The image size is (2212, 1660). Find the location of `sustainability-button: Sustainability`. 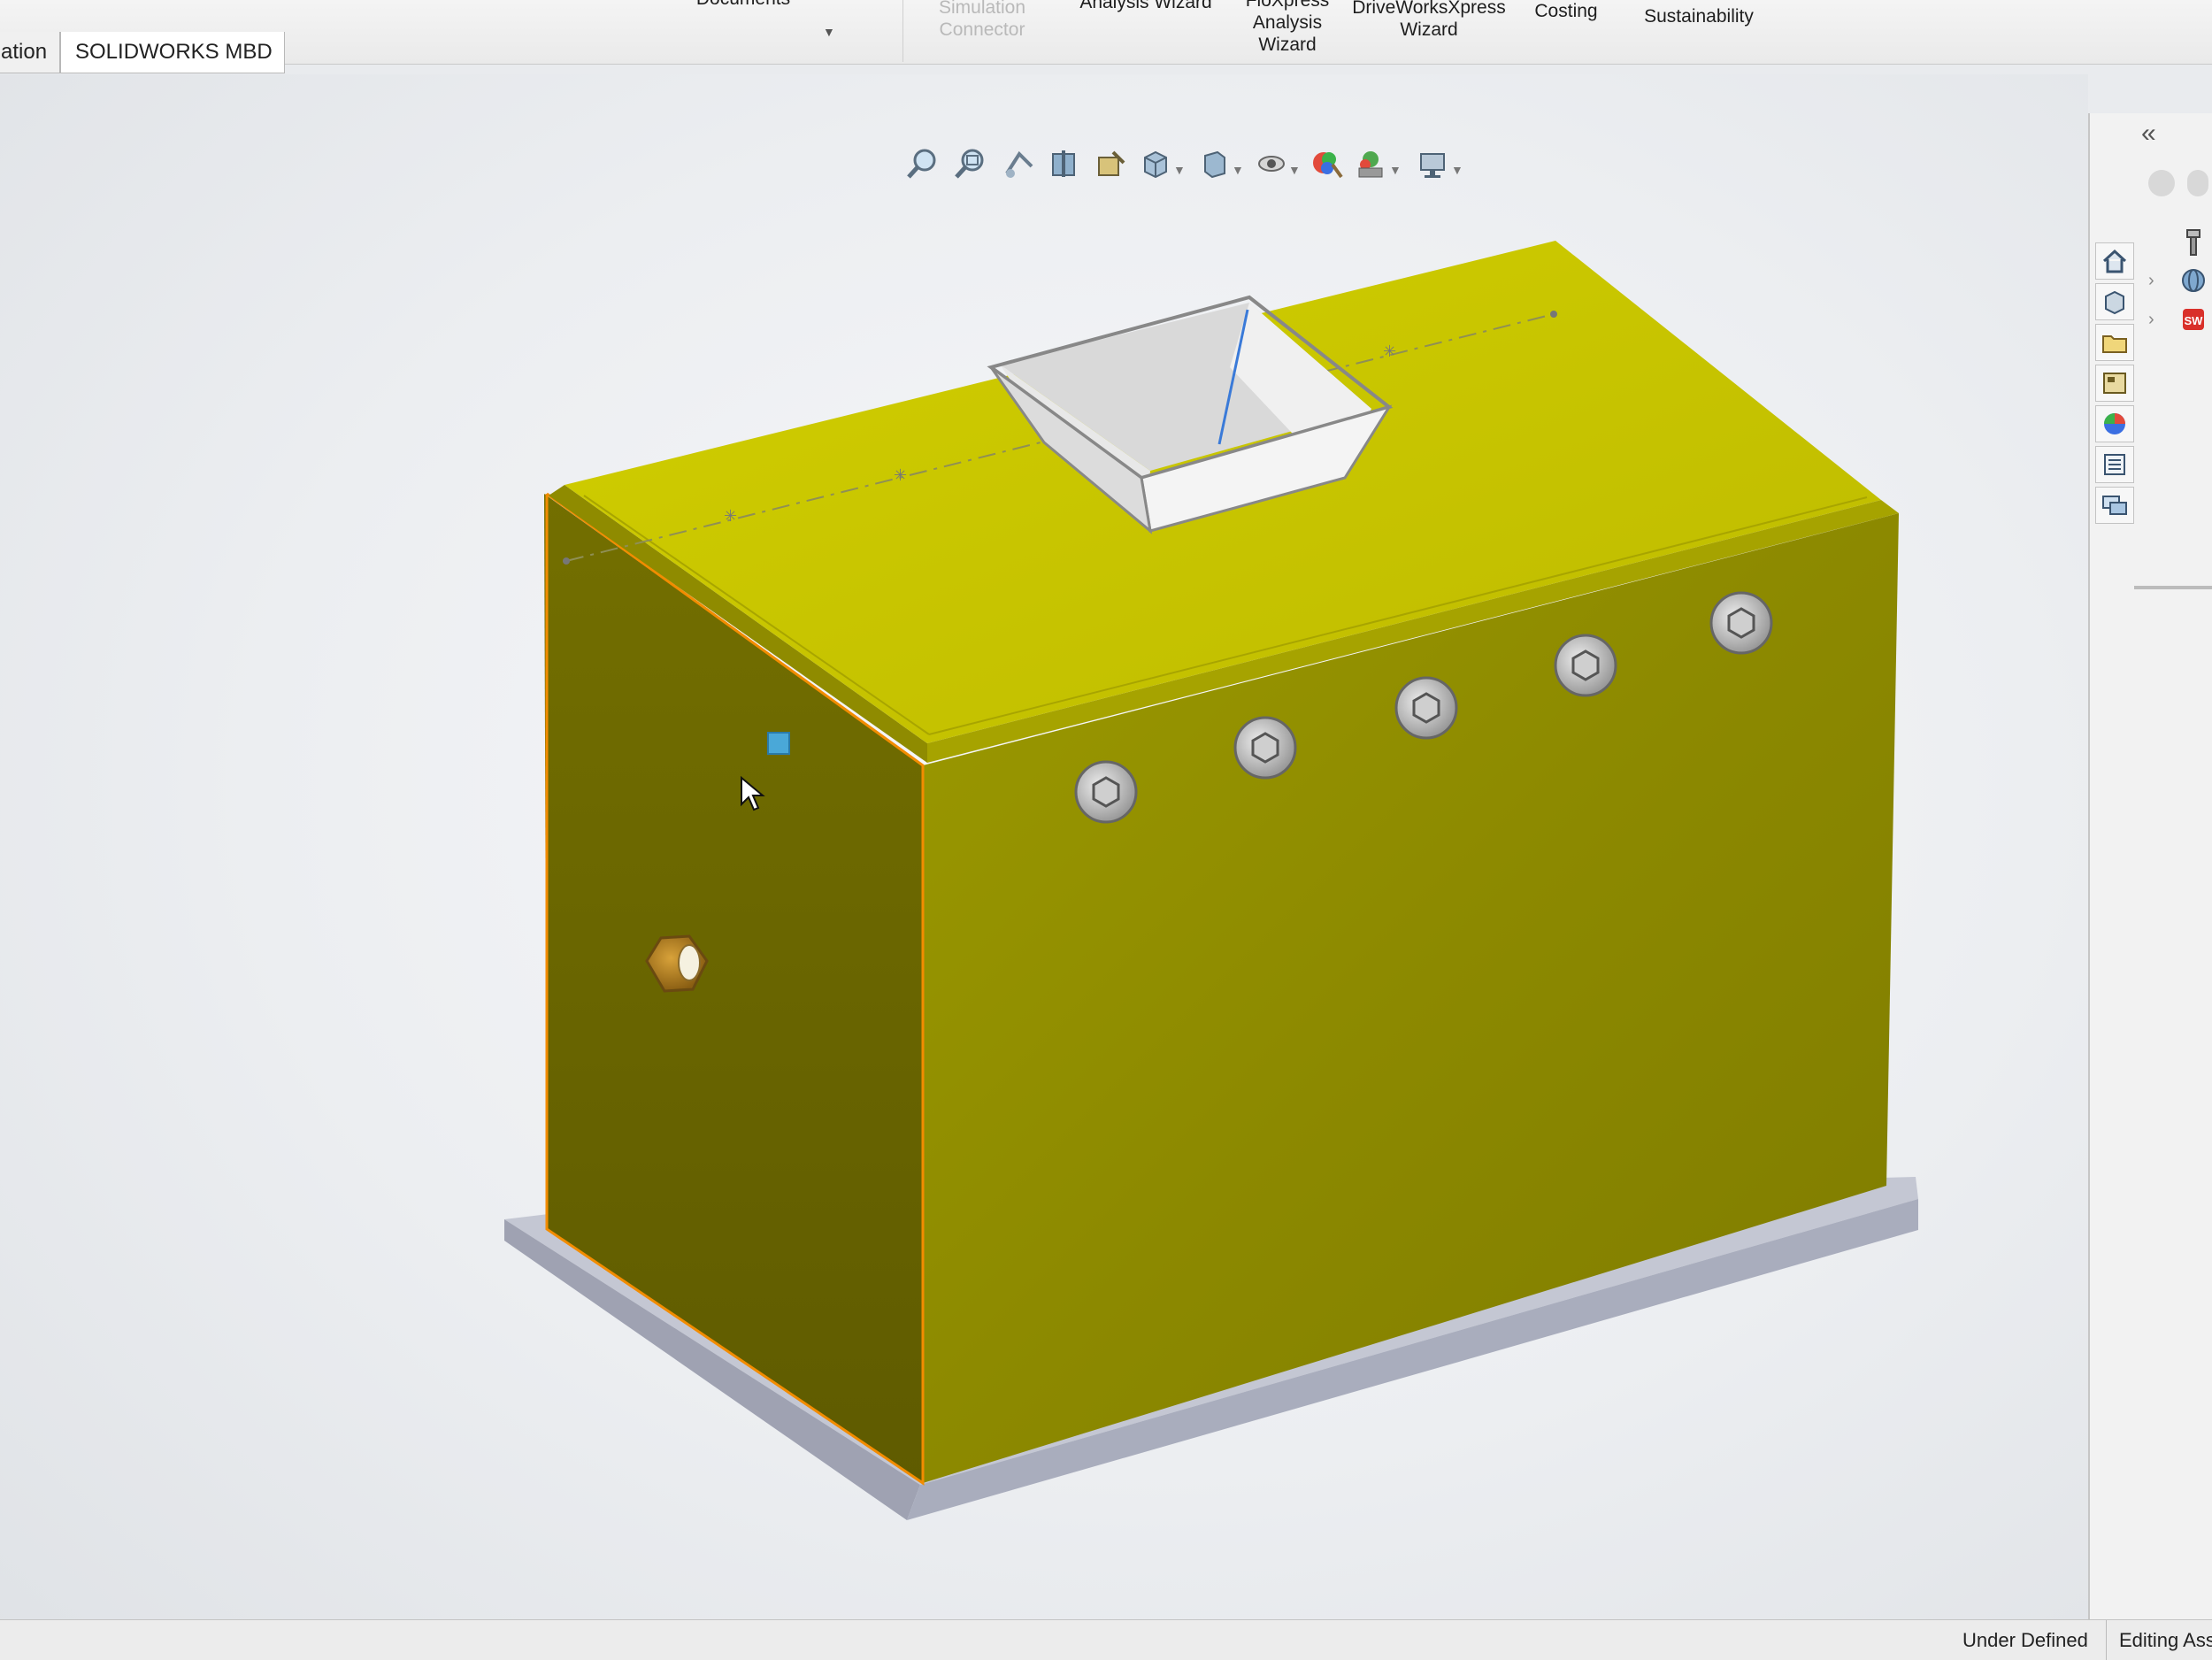

sustainability-button: Sustainability is located at coordinates (1699, 37).